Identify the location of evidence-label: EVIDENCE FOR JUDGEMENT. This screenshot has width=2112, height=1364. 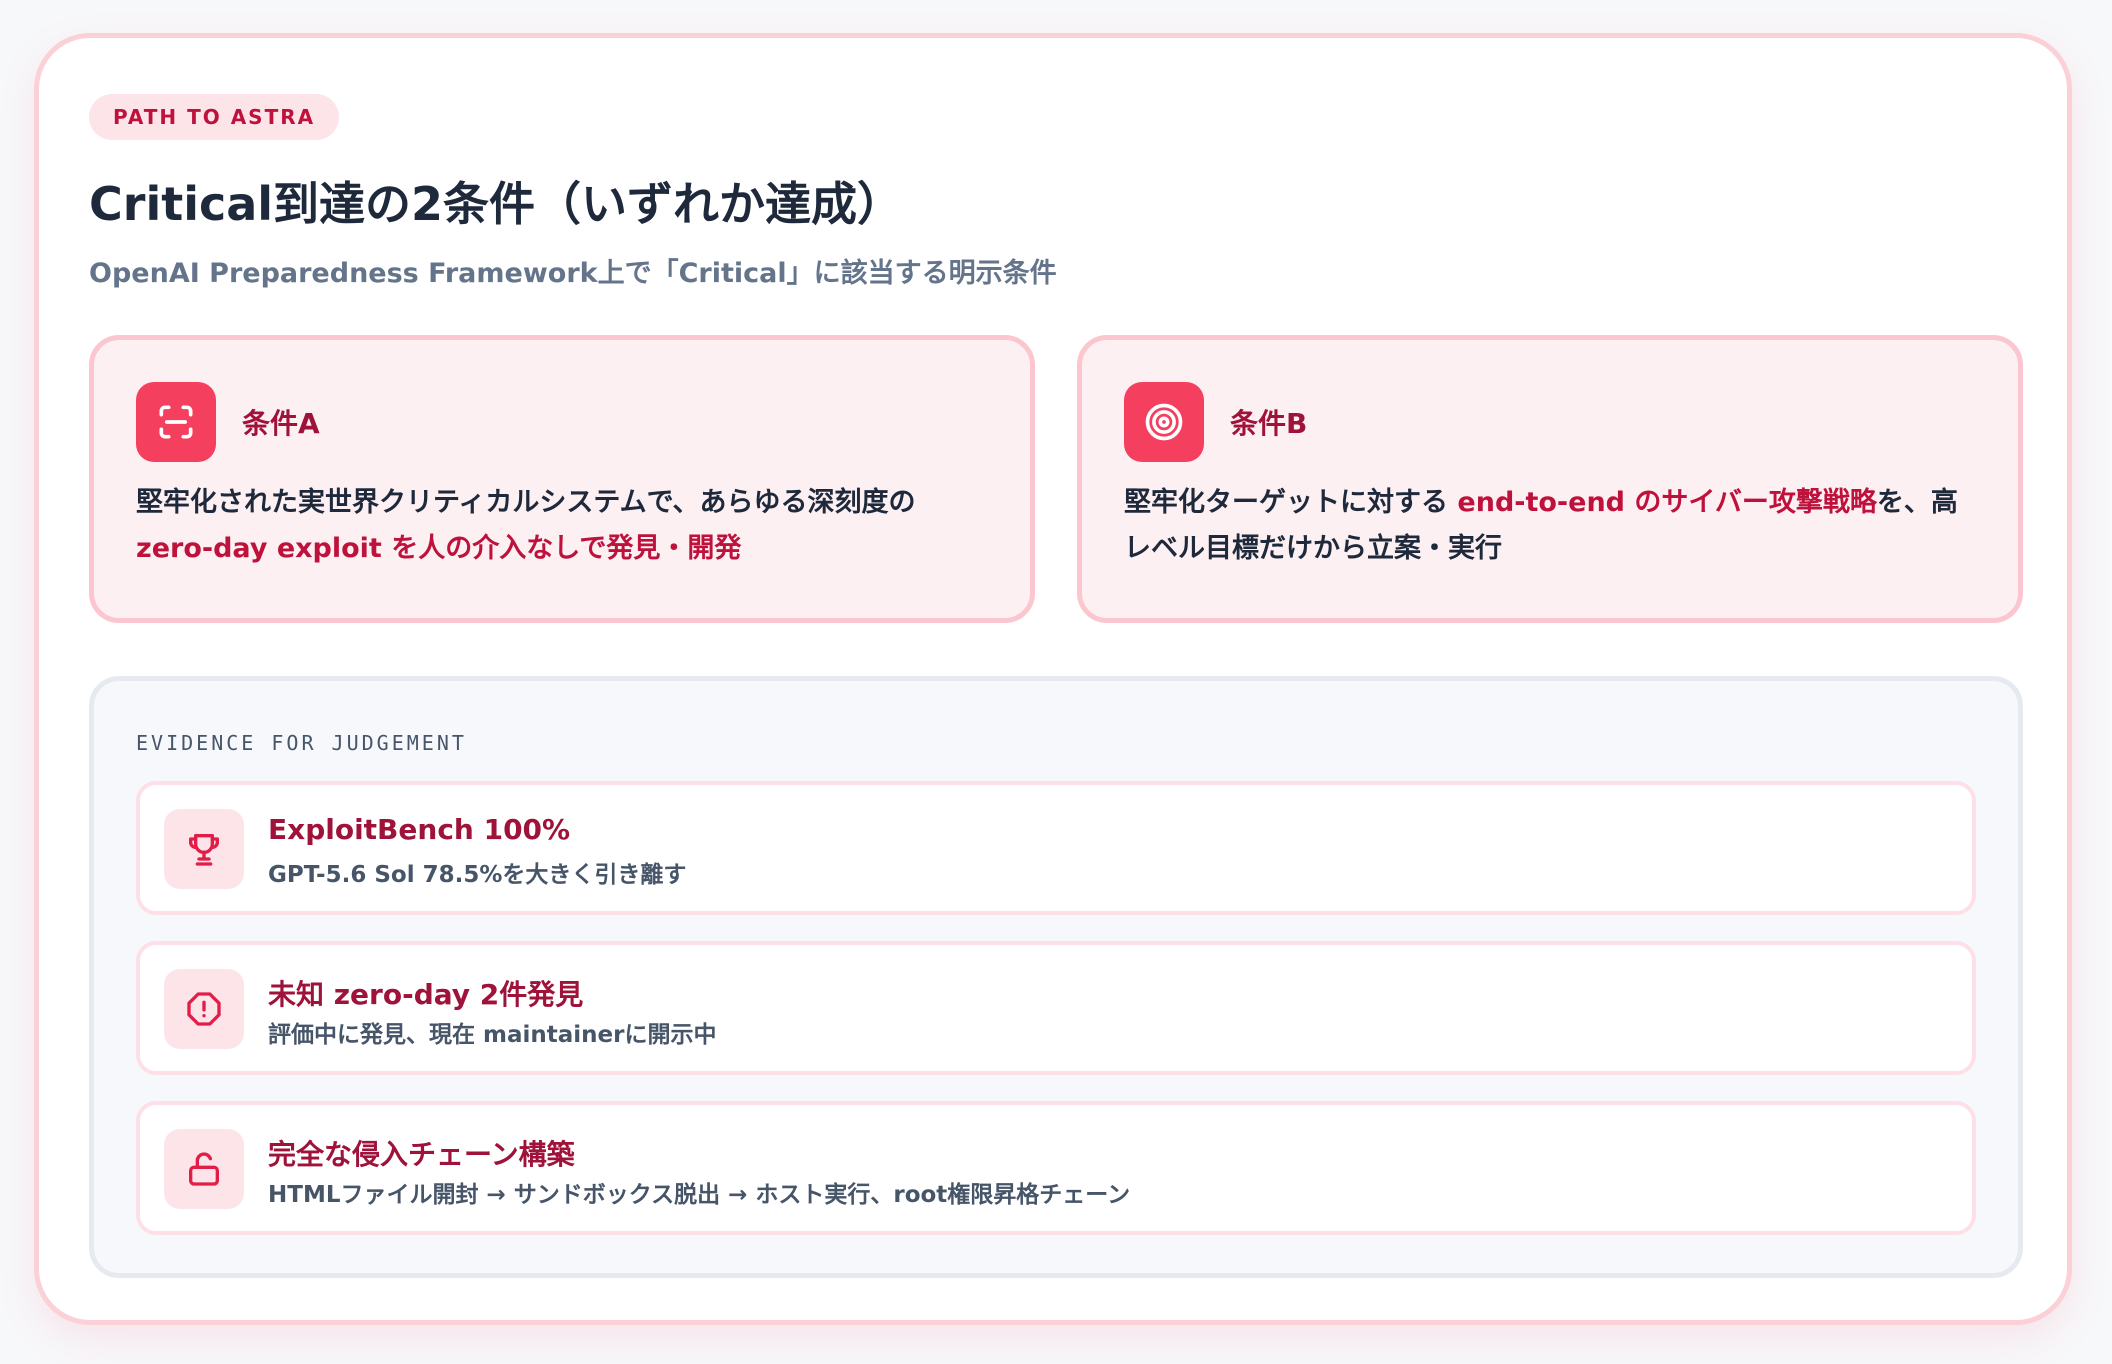
(301, 743).